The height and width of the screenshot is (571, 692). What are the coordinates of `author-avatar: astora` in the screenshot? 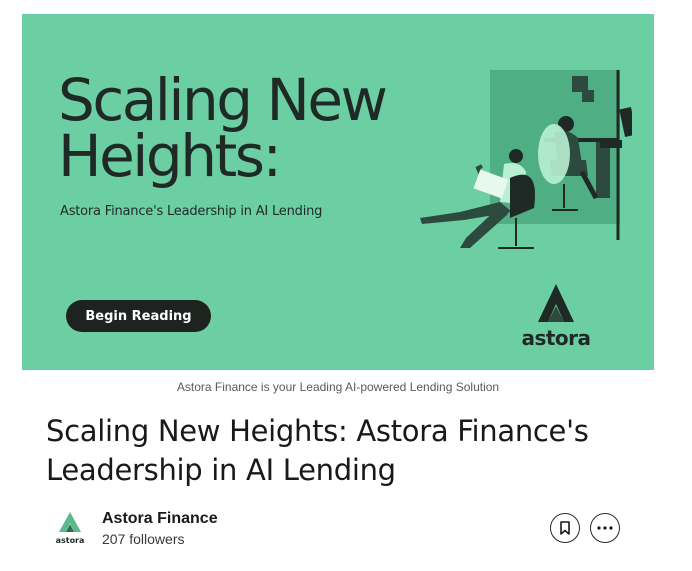 It's located at (70, 528).